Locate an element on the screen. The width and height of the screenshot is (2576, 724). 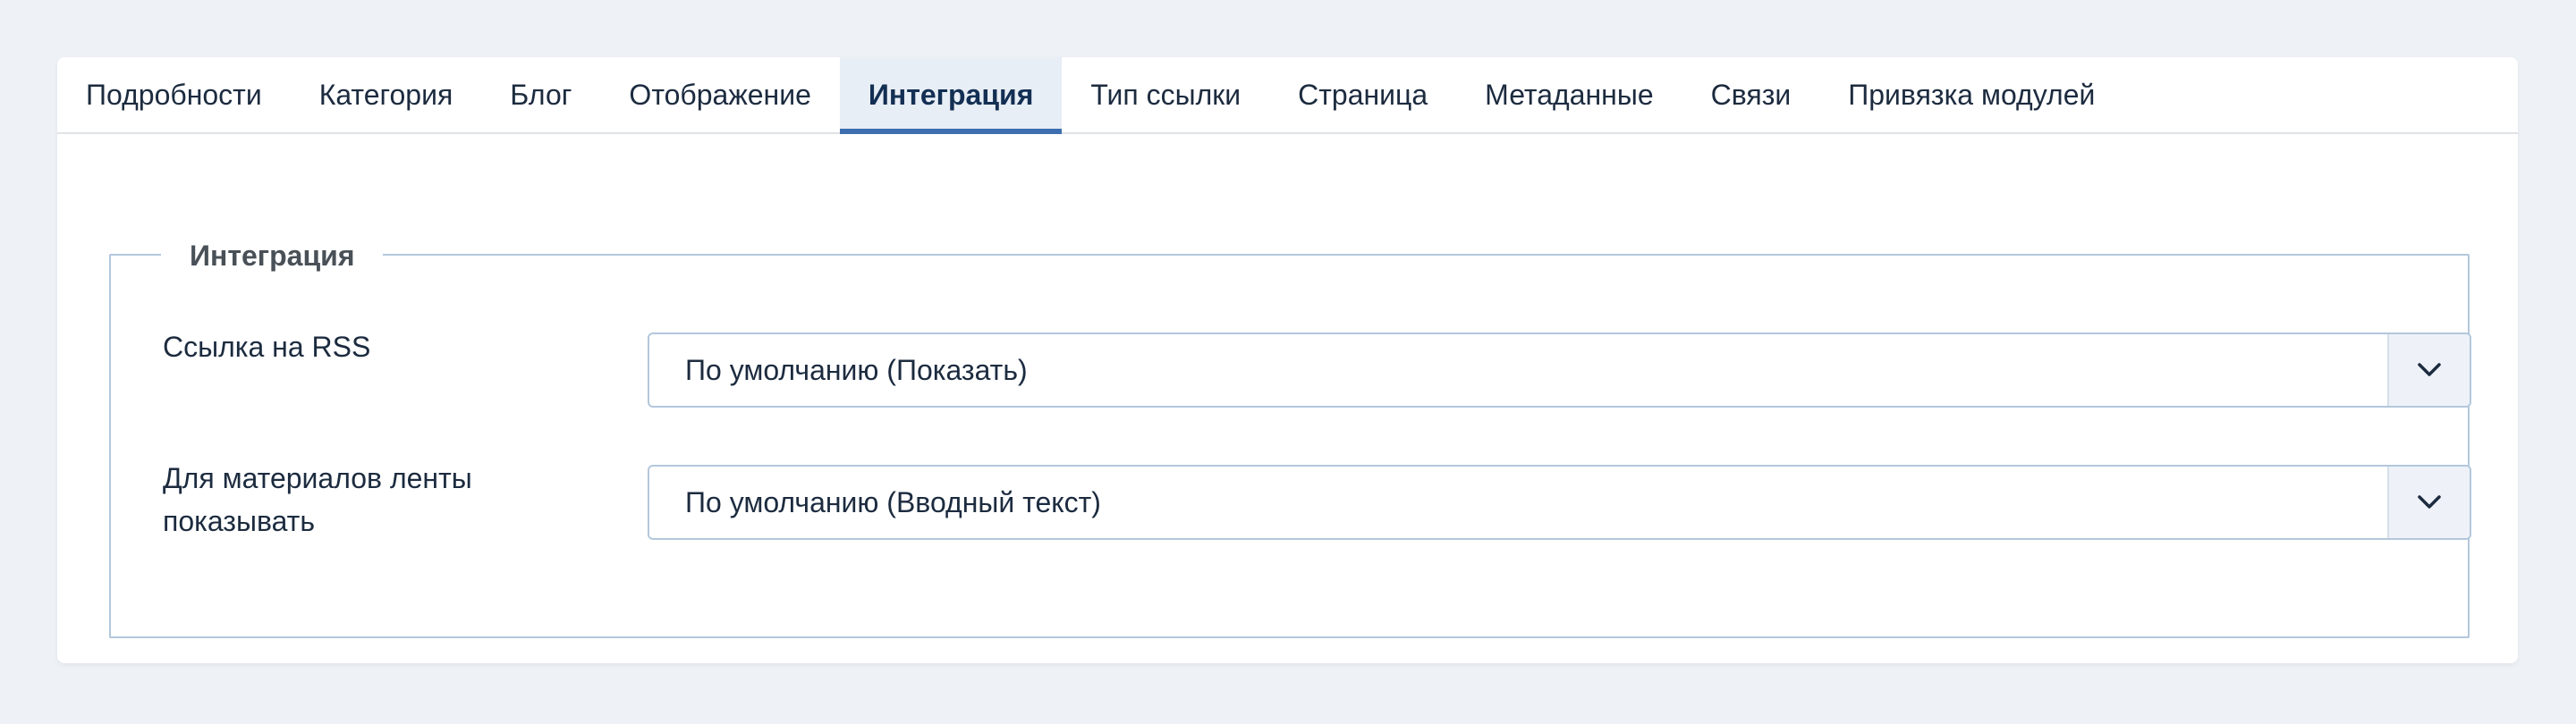
rss-link-select-value: По умолчанию (Показать) is located at coordinates (856, 369).